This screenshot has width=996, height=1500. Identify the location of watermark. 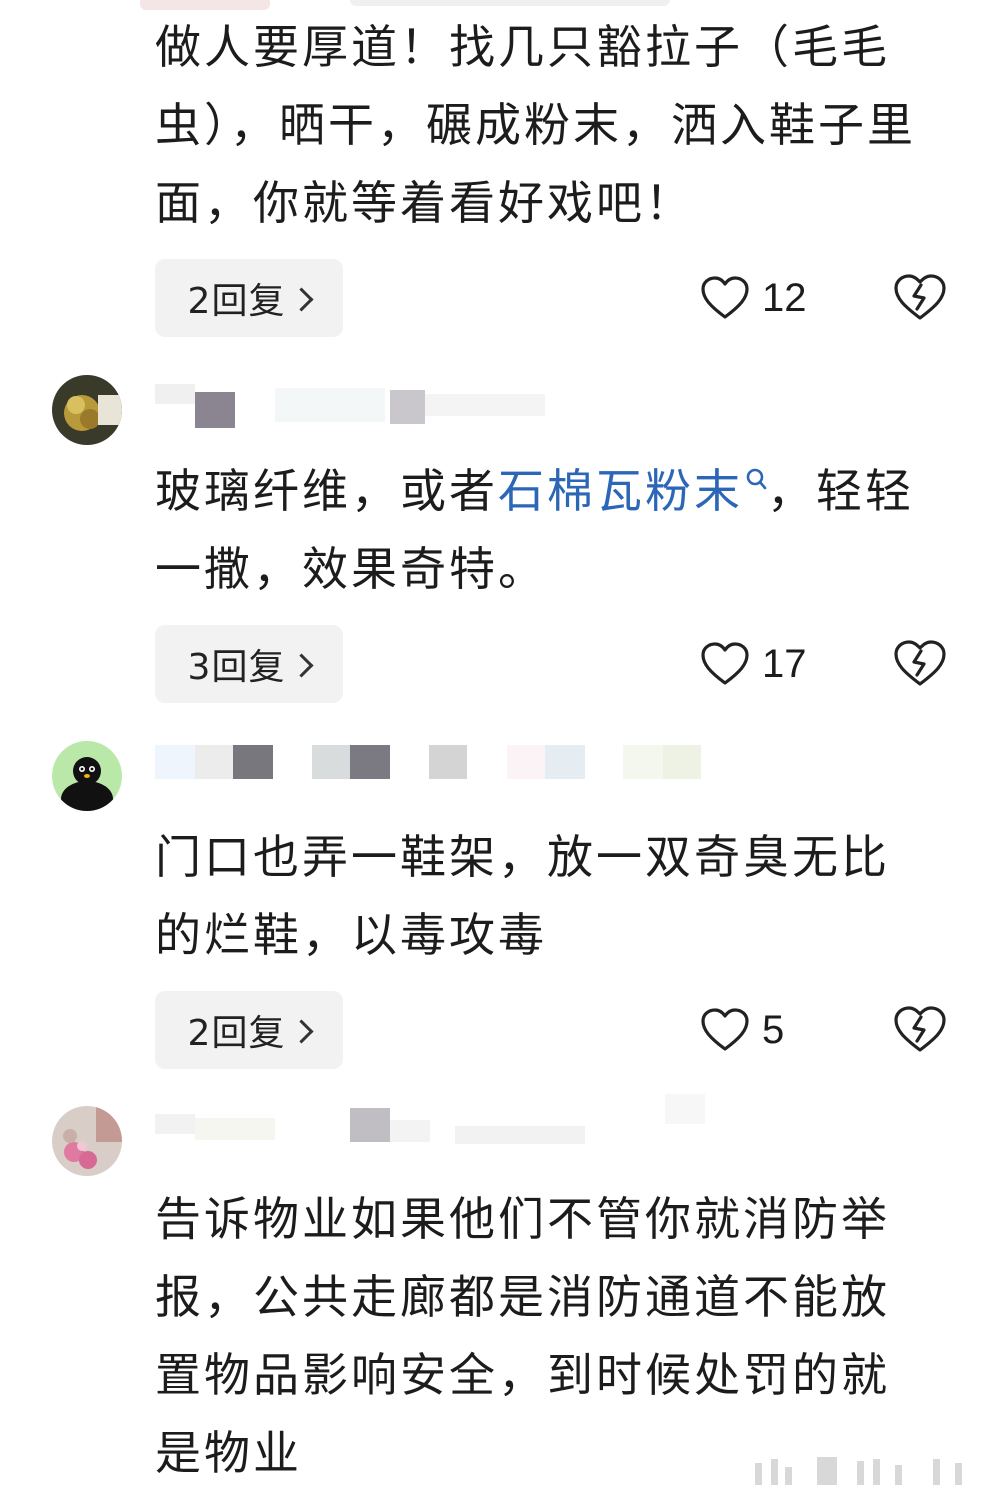
(865, 1470).